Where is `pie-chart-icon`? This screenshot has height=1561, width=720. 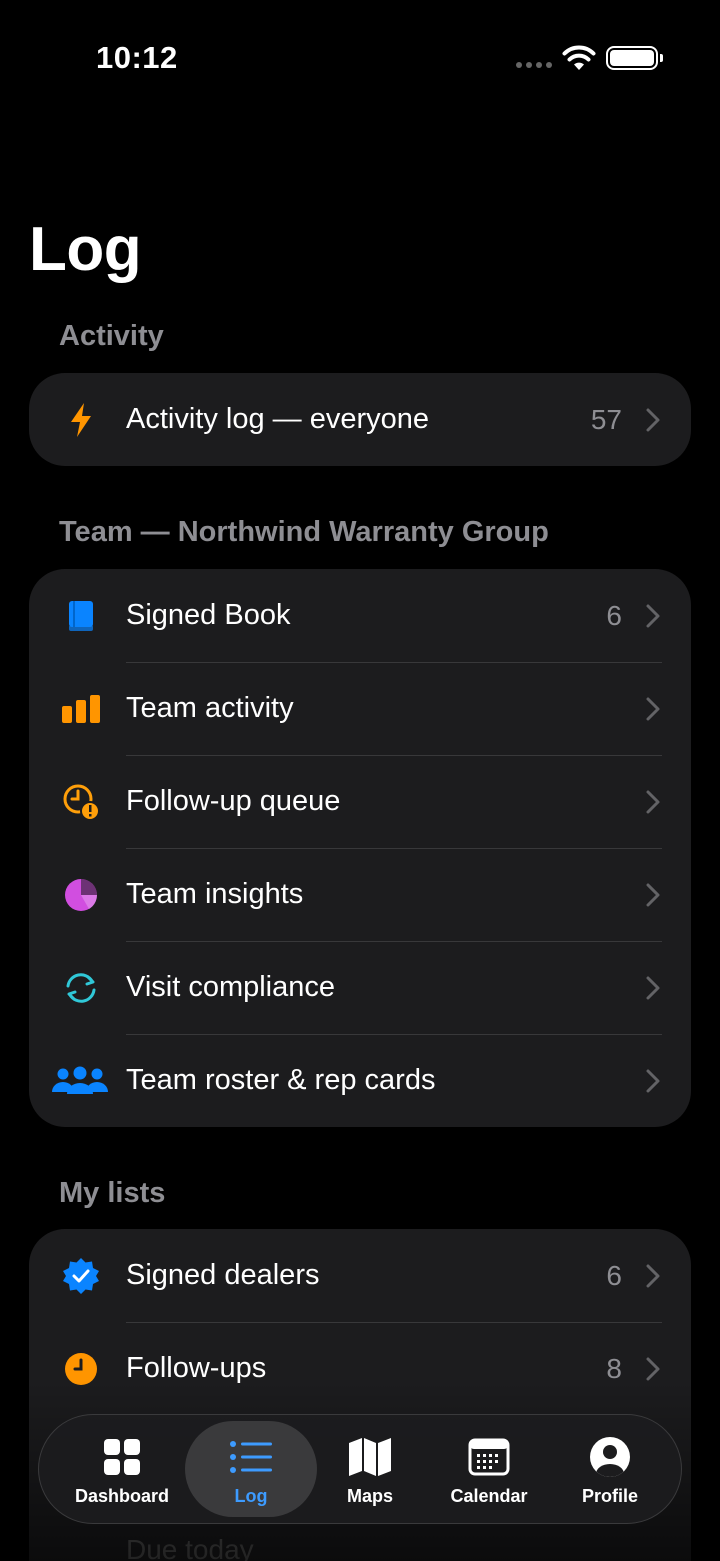
pie-chart-icon is located at coordinates (81, 895).